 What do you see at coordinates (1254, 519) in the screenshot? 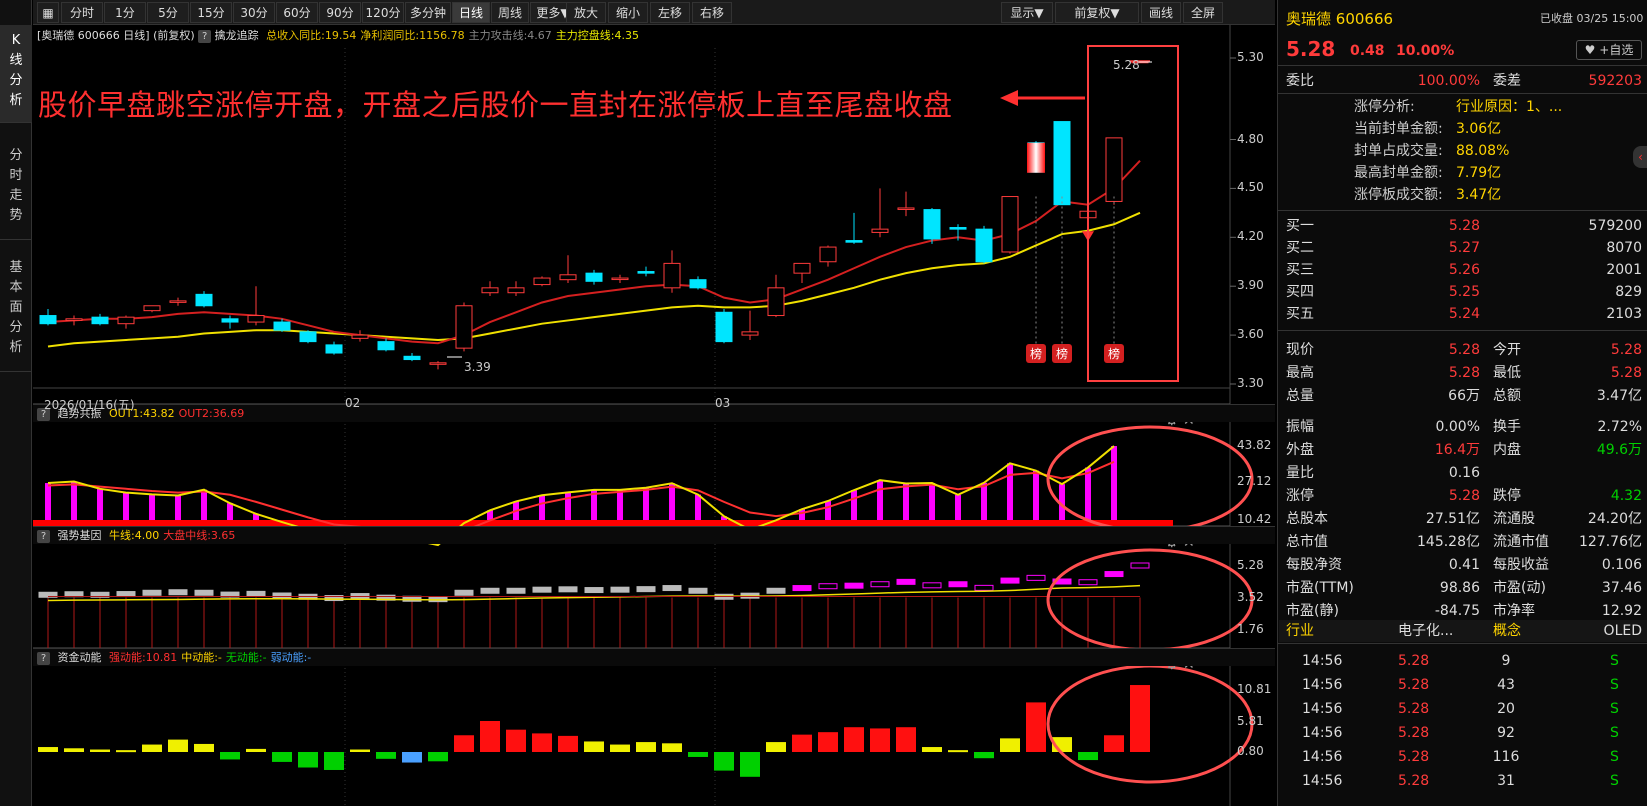
I see `panel0-axis-label-2: 10.42` at bounding box center [1254, 519].